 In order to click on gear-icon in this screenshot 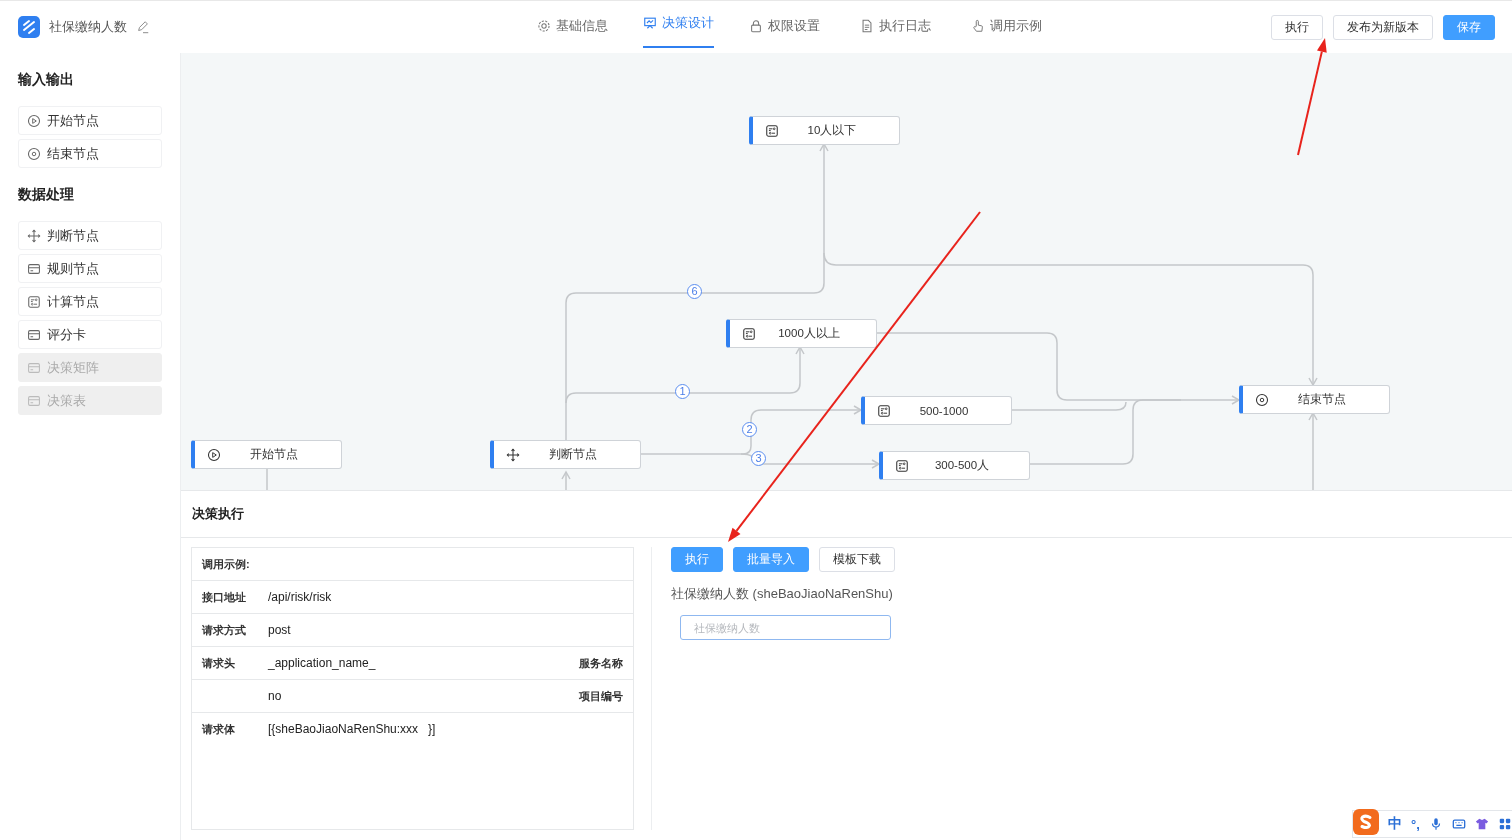, I will do `click(544, 26)`.